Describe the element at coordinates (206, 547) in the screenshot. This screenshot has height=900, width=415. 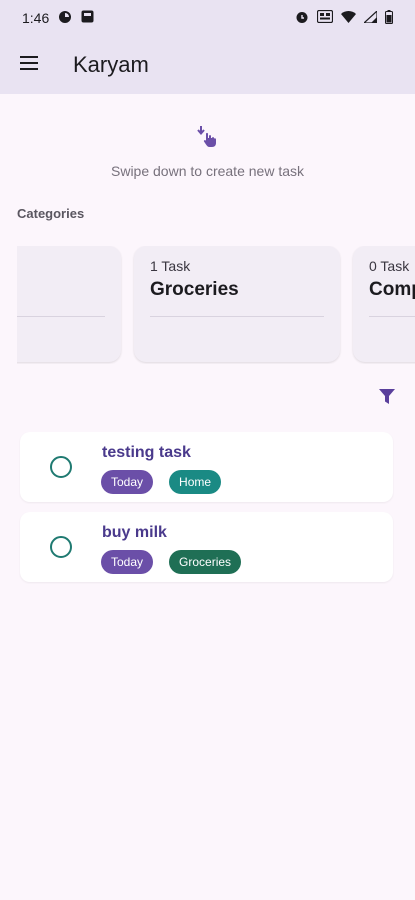
I see `task-card: buy milk Today Groceries` at that location.